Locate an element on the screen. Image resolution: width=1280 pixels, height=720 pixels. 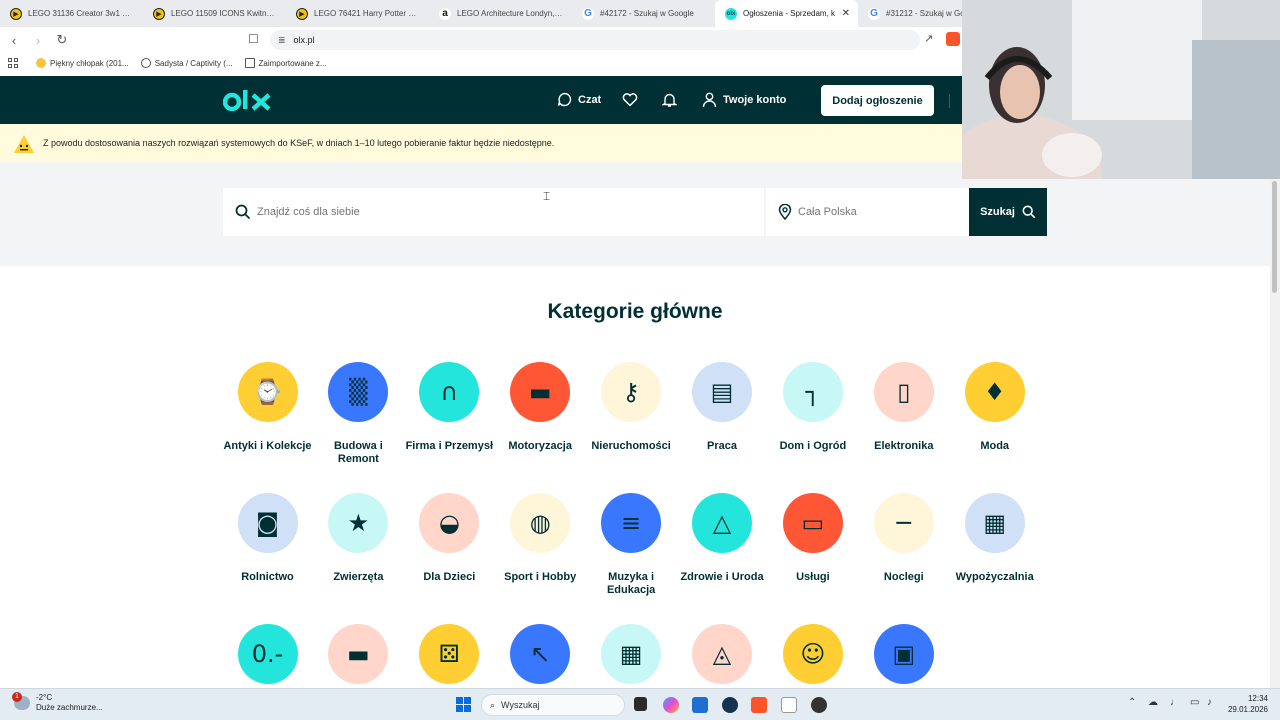
category-item: ▣ is located at coordinates (903, 654).